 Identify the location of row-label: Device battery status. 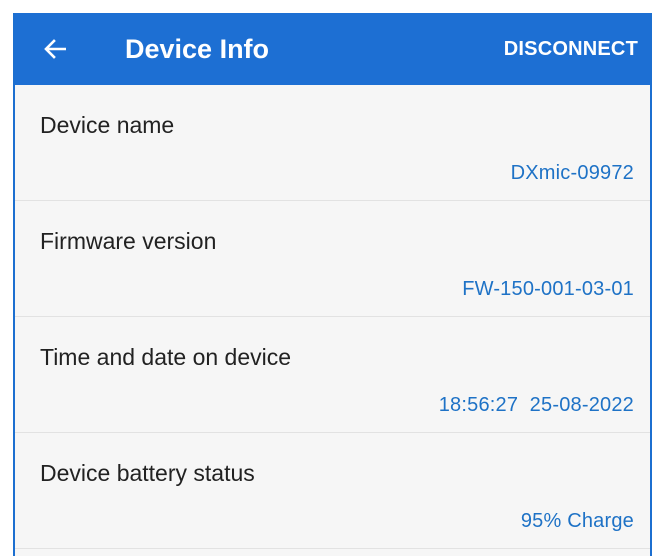
(147, 473).